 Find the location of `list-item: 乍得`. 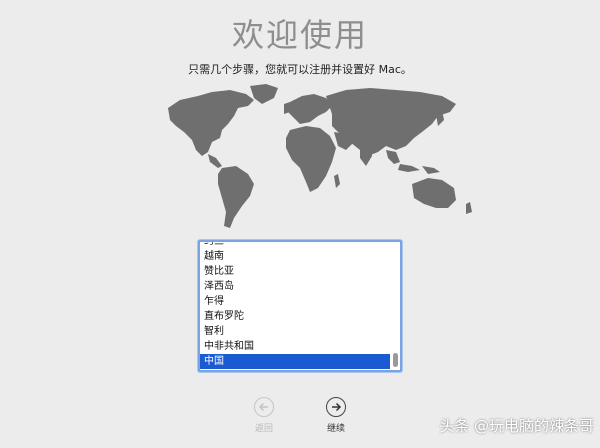

list-item: 乍得 is located at coordinates (295, 301).